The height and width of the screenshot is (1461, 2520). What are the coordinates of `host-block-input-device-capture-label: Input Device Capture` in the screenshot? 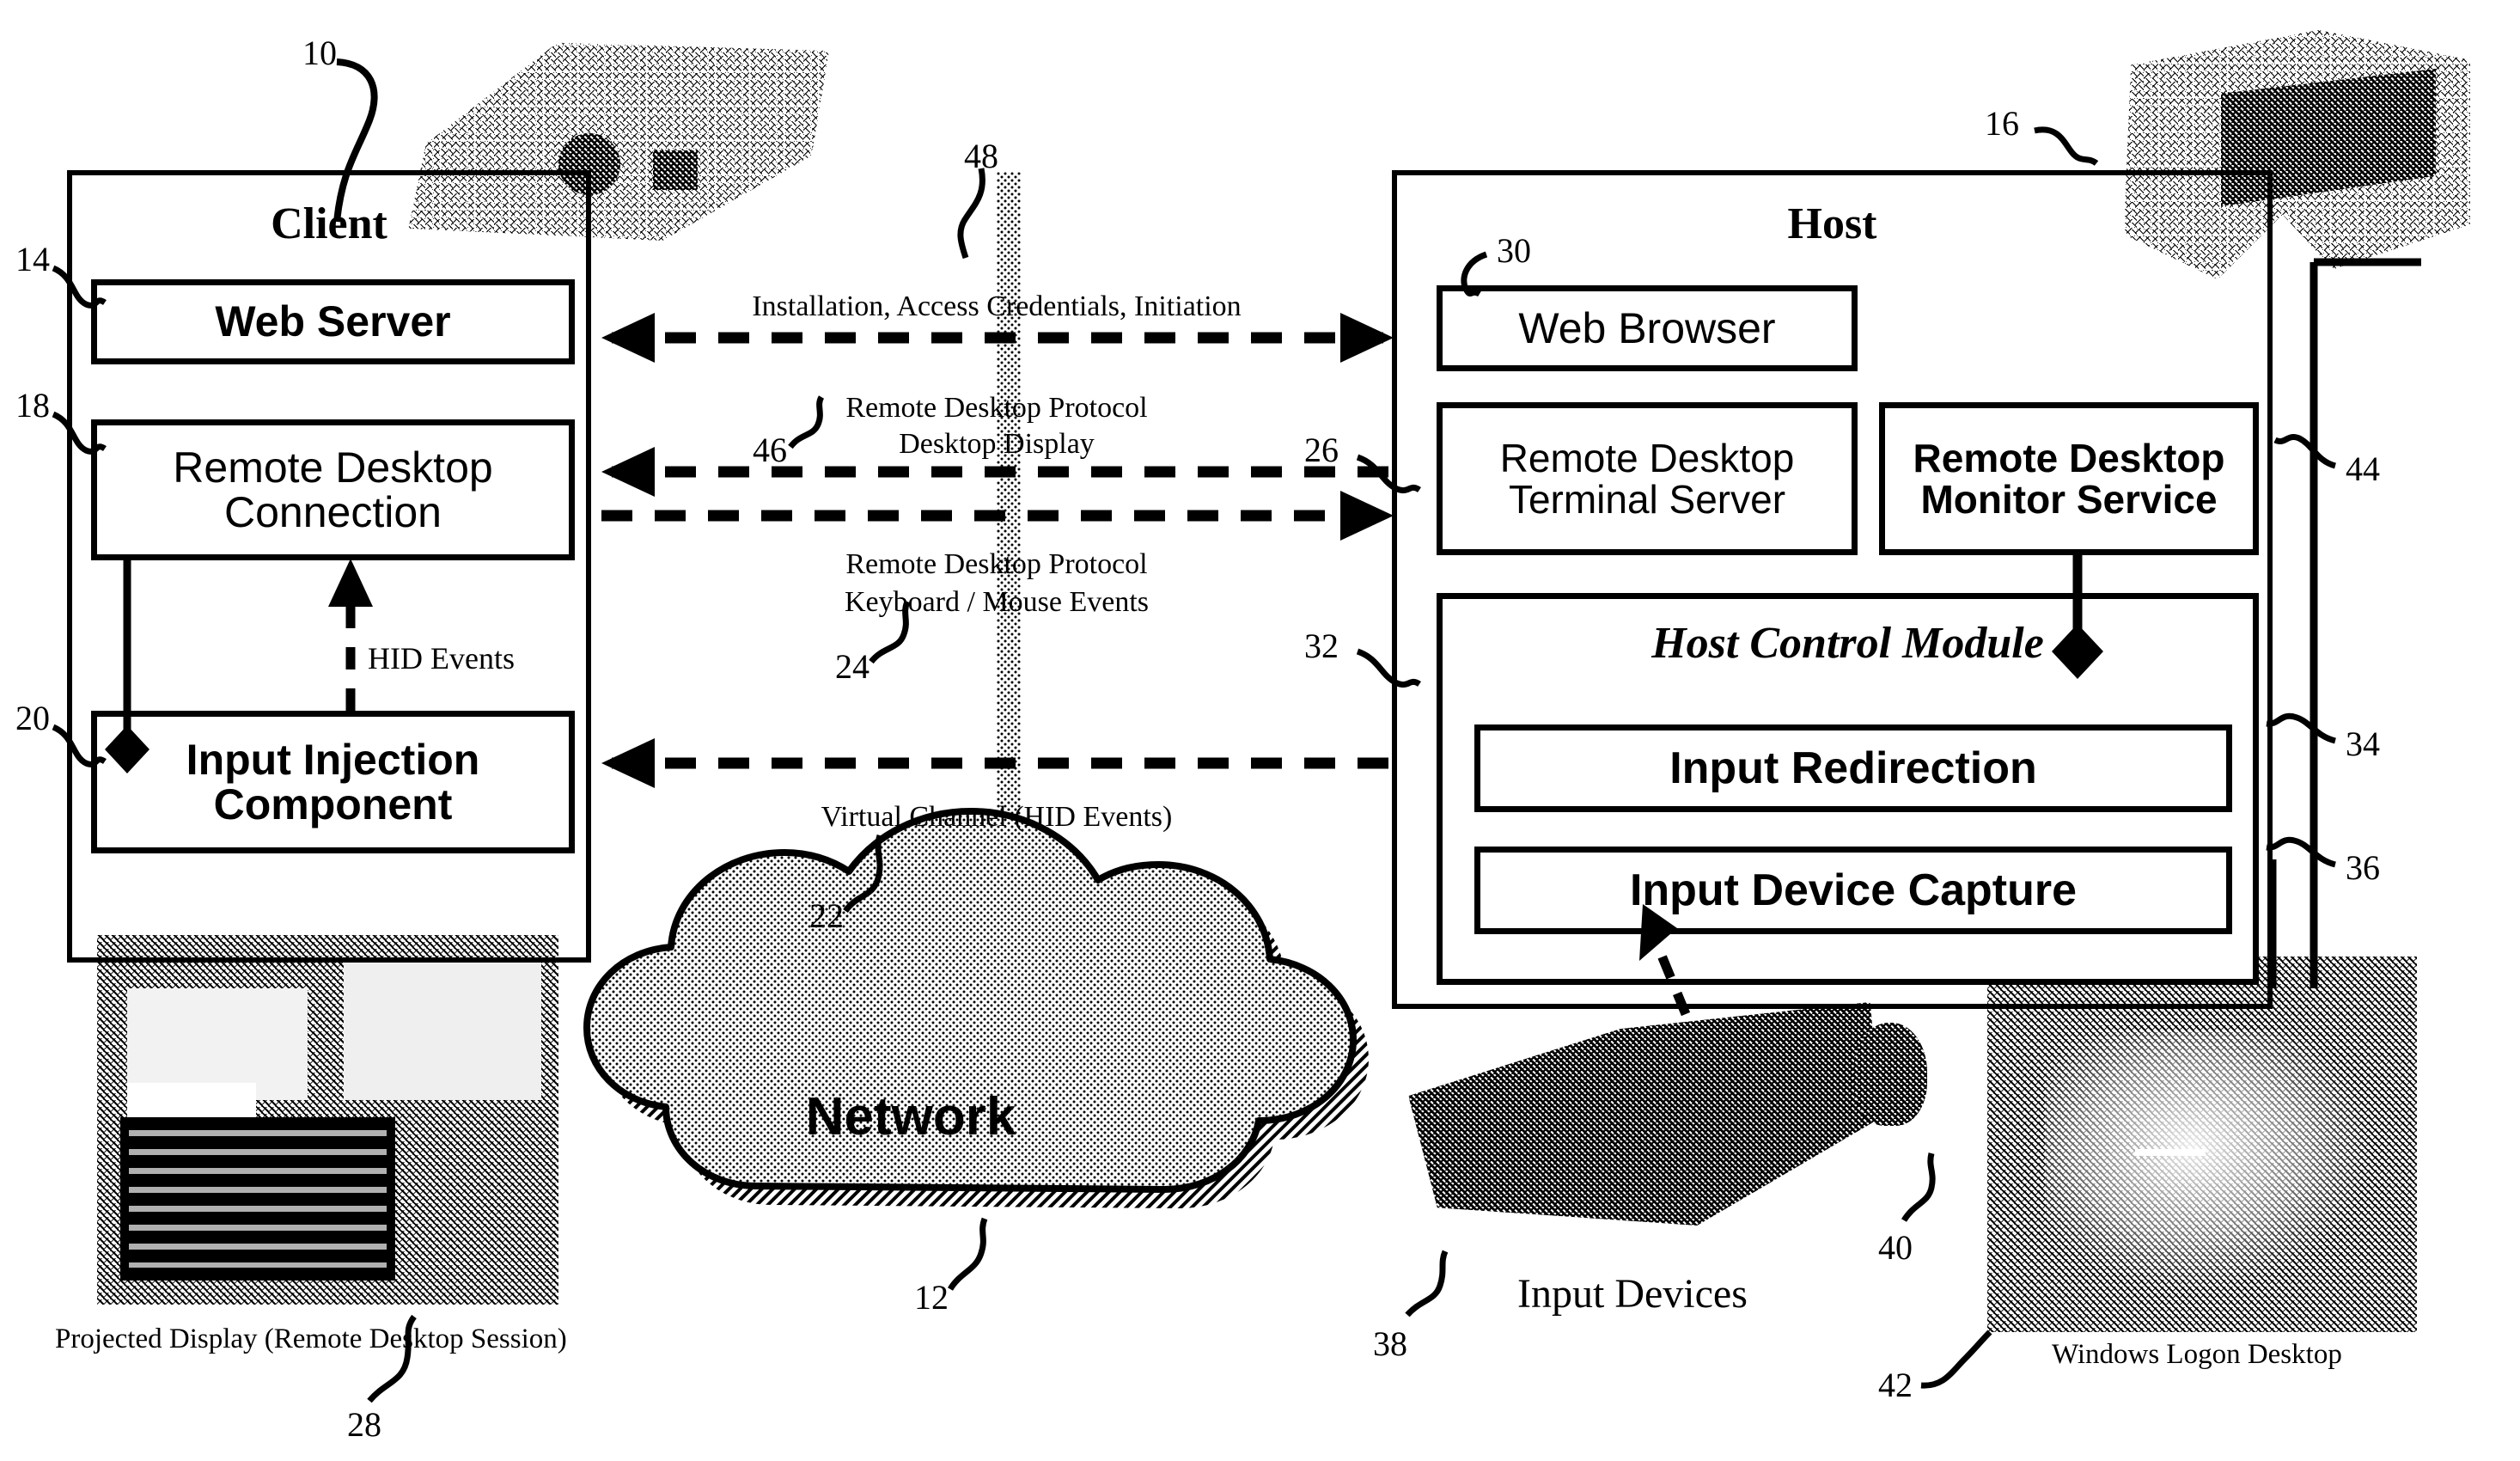 It's located at (1853, 890).